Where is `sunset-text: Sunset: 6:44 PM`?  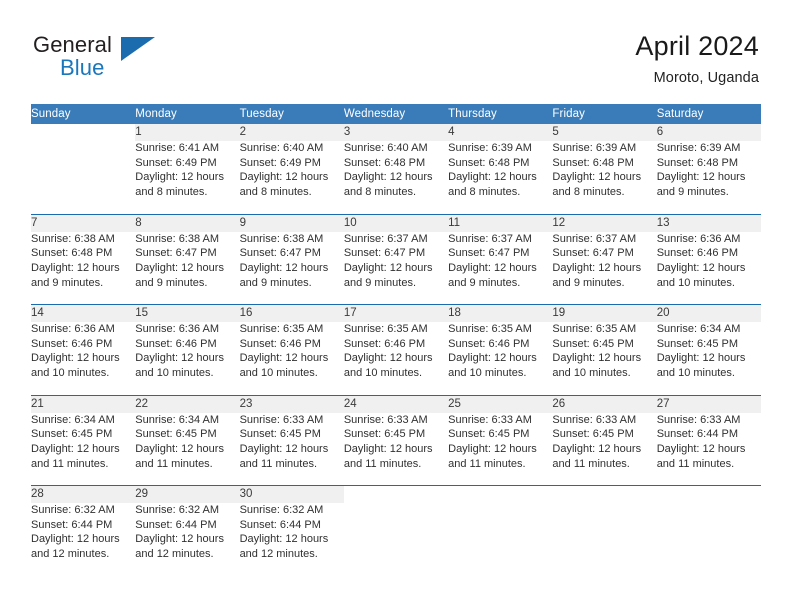
sunset-text: Sunset: 6:44 PM is located at coordinates (280, 524).